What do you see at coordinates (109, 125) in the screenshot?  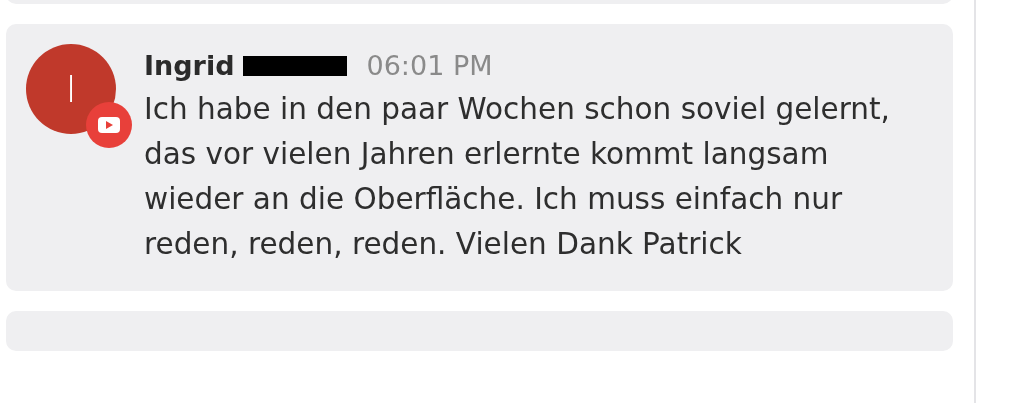 I see `video-play-icon` at bounding box center [109, 125].